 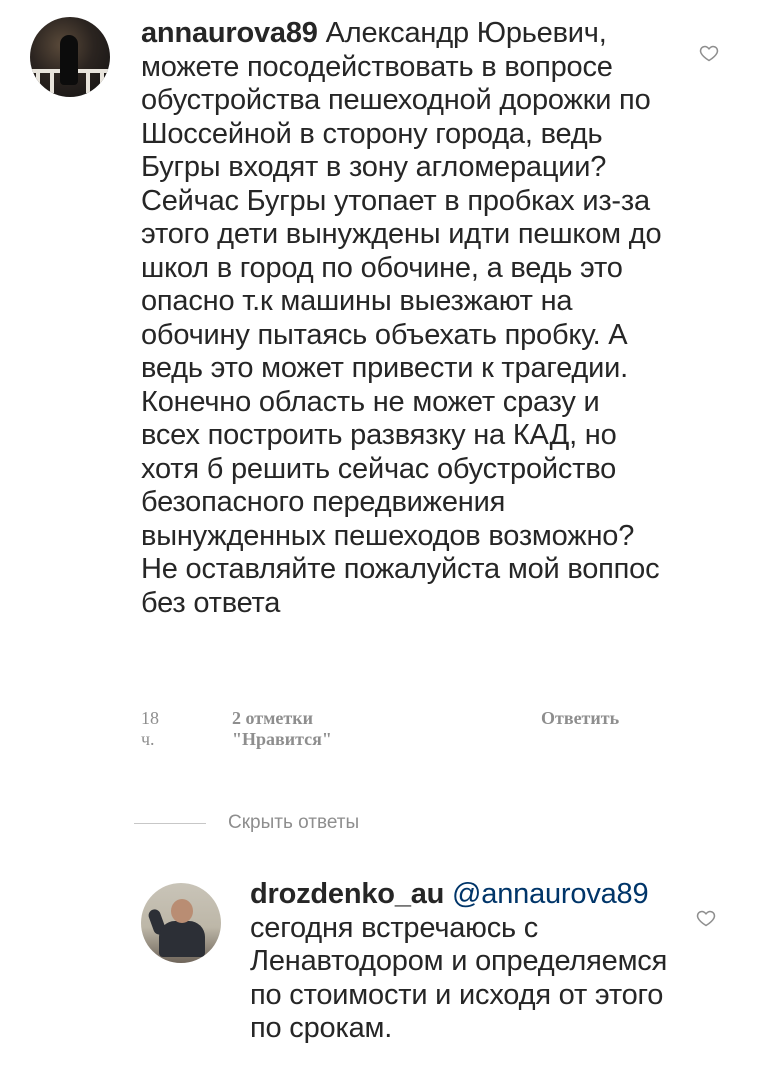 What do you see at coordinates (347, 894) in the screenshot?
I see `comment-username: drozdenko_au` at bounding box center [347, 894].